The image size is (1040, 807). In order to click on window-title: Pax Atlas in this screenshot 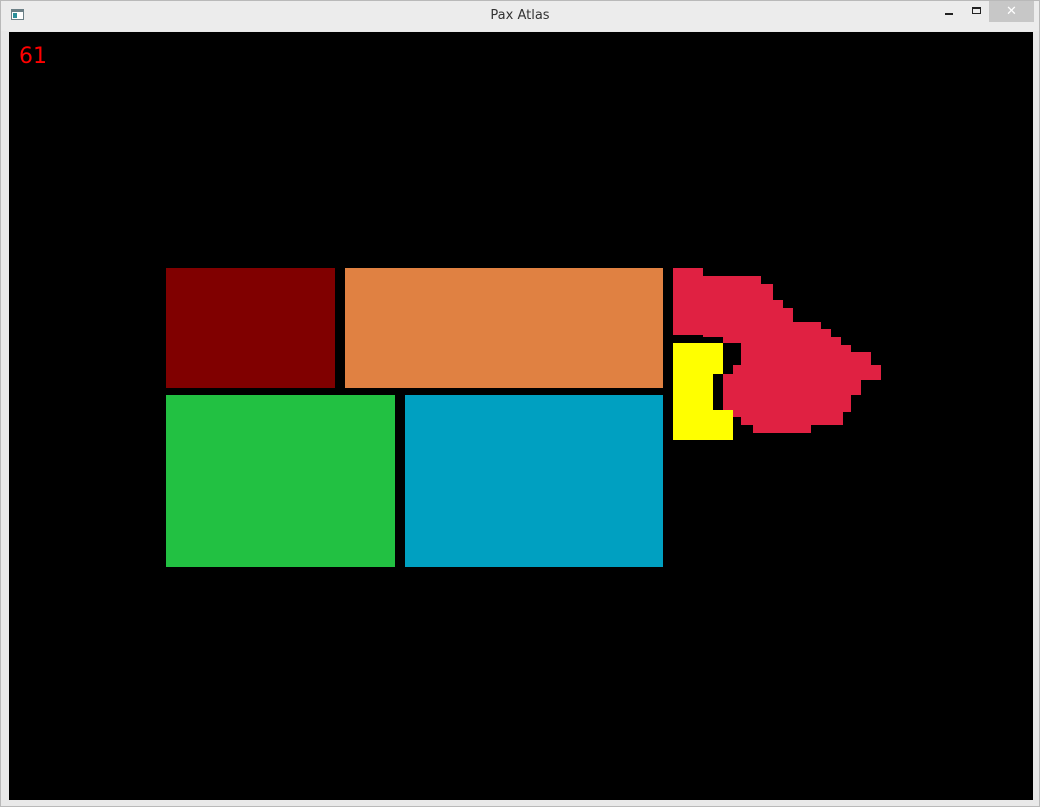, I will do `click(520, 15)`.